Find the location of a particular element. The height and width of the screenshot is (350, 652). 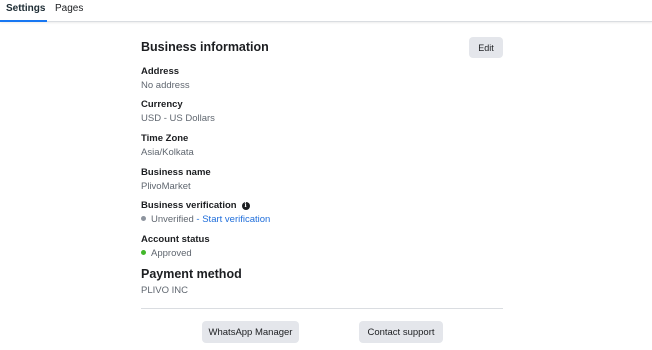

currency-value: USD - US Dollars is located at coordinates (178, 118).